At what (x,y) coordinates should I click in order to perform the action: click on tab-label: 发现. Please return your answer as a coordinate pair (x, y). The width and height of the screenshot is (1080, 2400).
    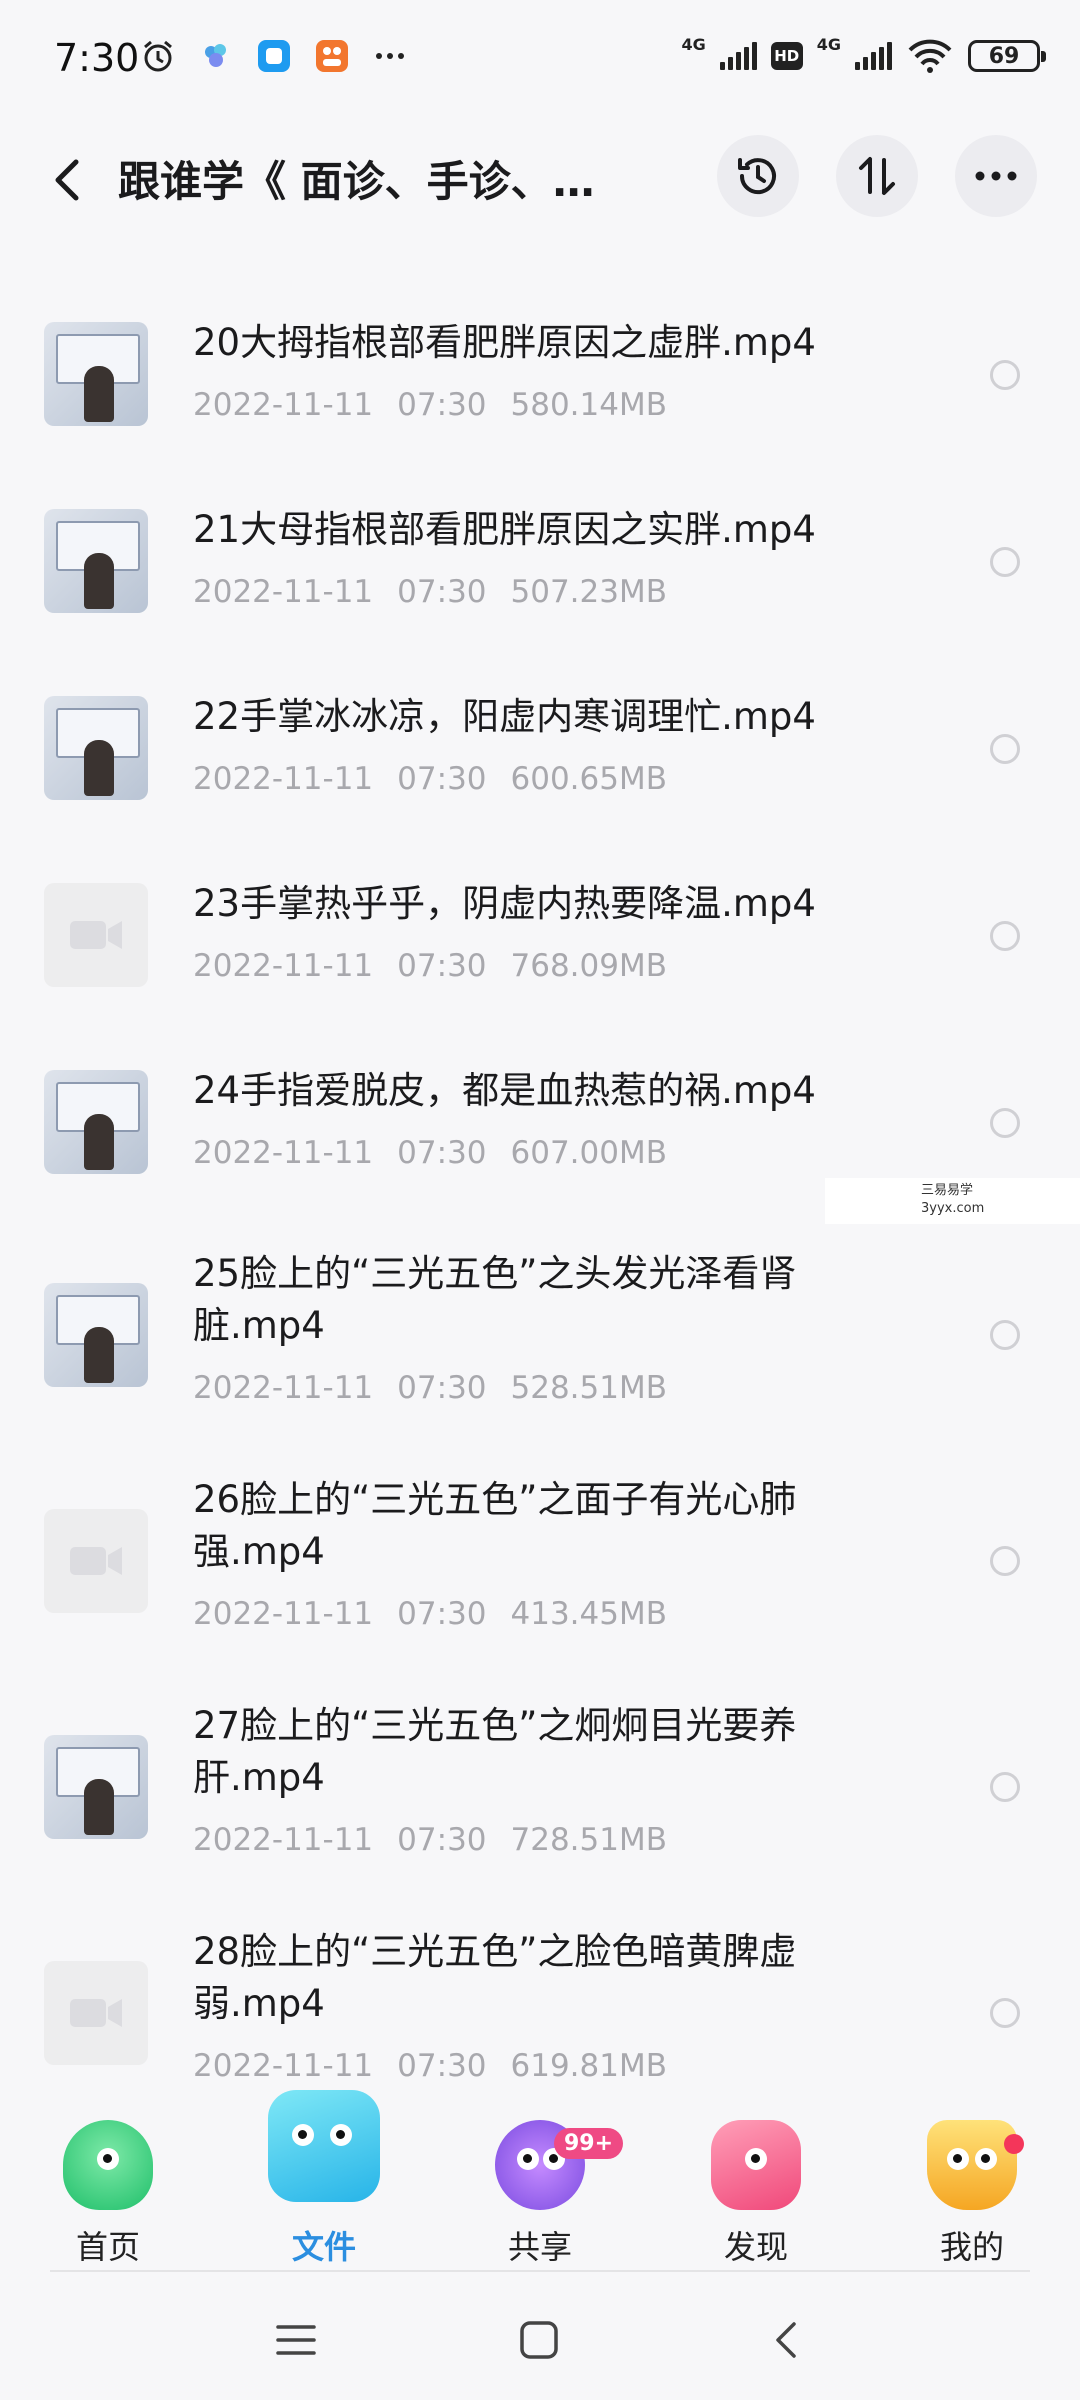
    Looking at the image, I should click on (755, 2247).